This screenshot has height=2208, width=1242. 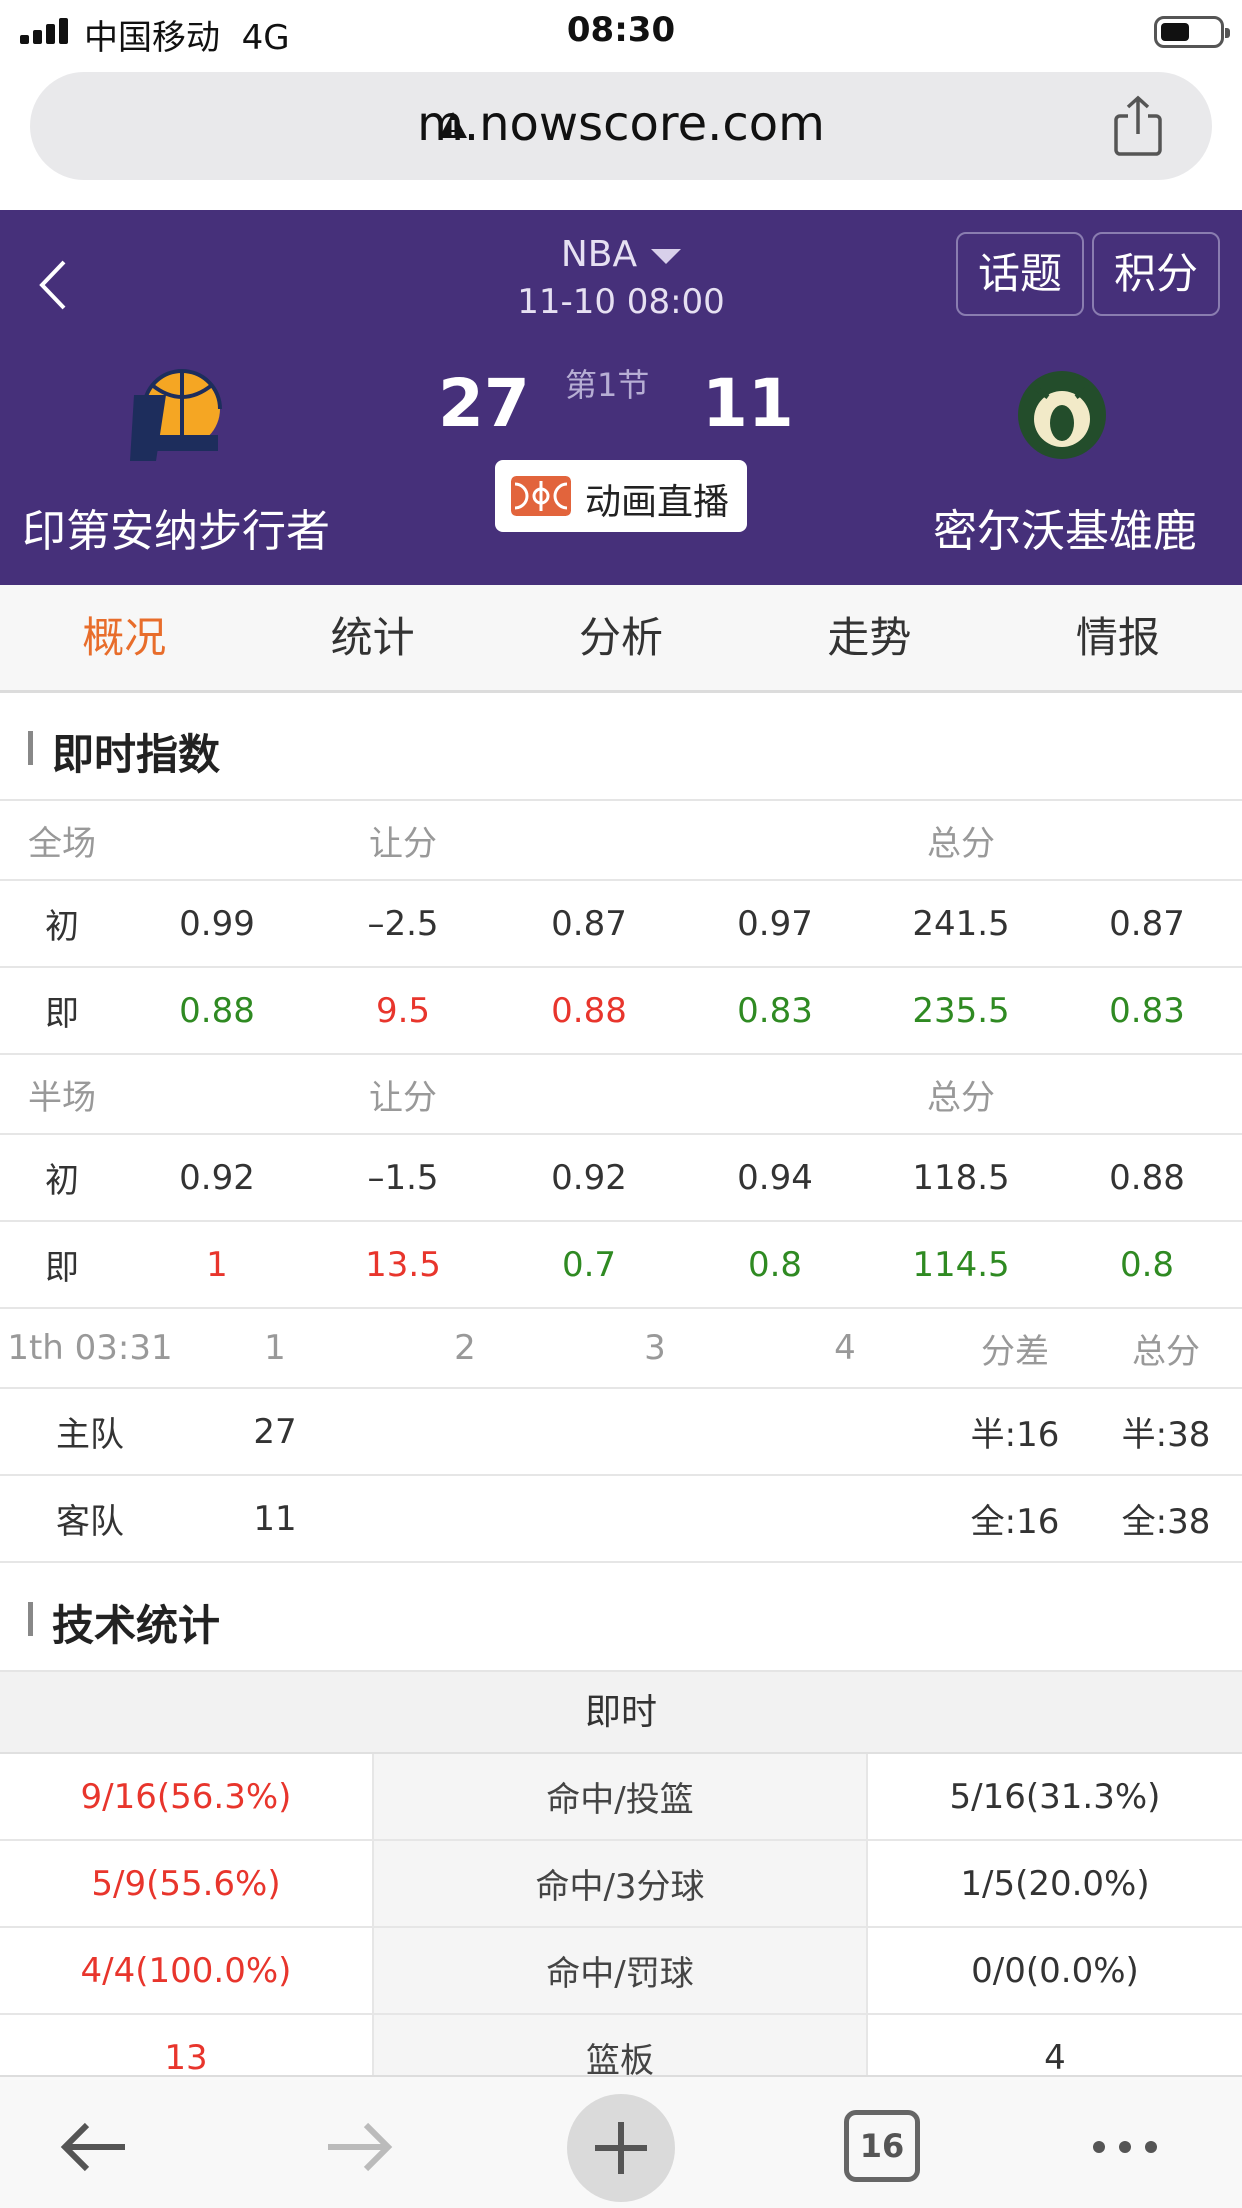 What do you see at coordinates (845, 1348) in the screenshot?
I see `quarter-header: 4` at bounding box center [845, 1348].